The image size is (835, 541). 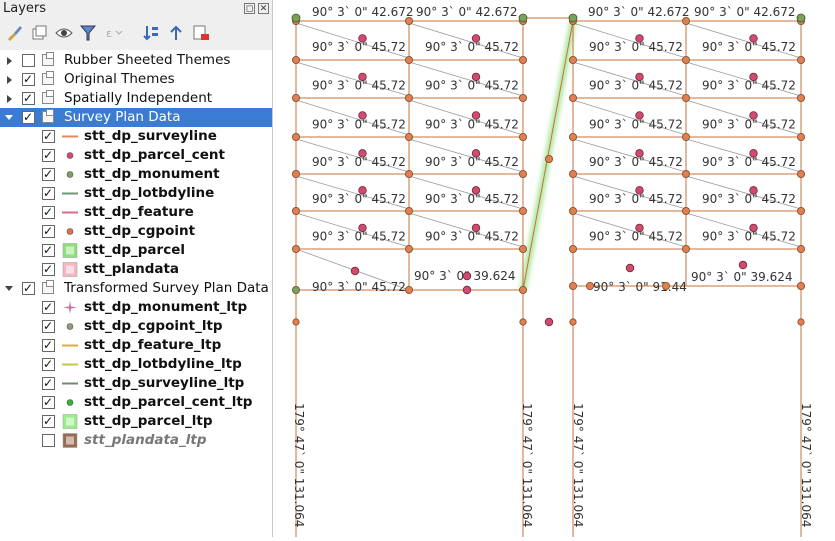 I want to click on layer-row: stt_dp_surveyline, so click(x=136, y=136).